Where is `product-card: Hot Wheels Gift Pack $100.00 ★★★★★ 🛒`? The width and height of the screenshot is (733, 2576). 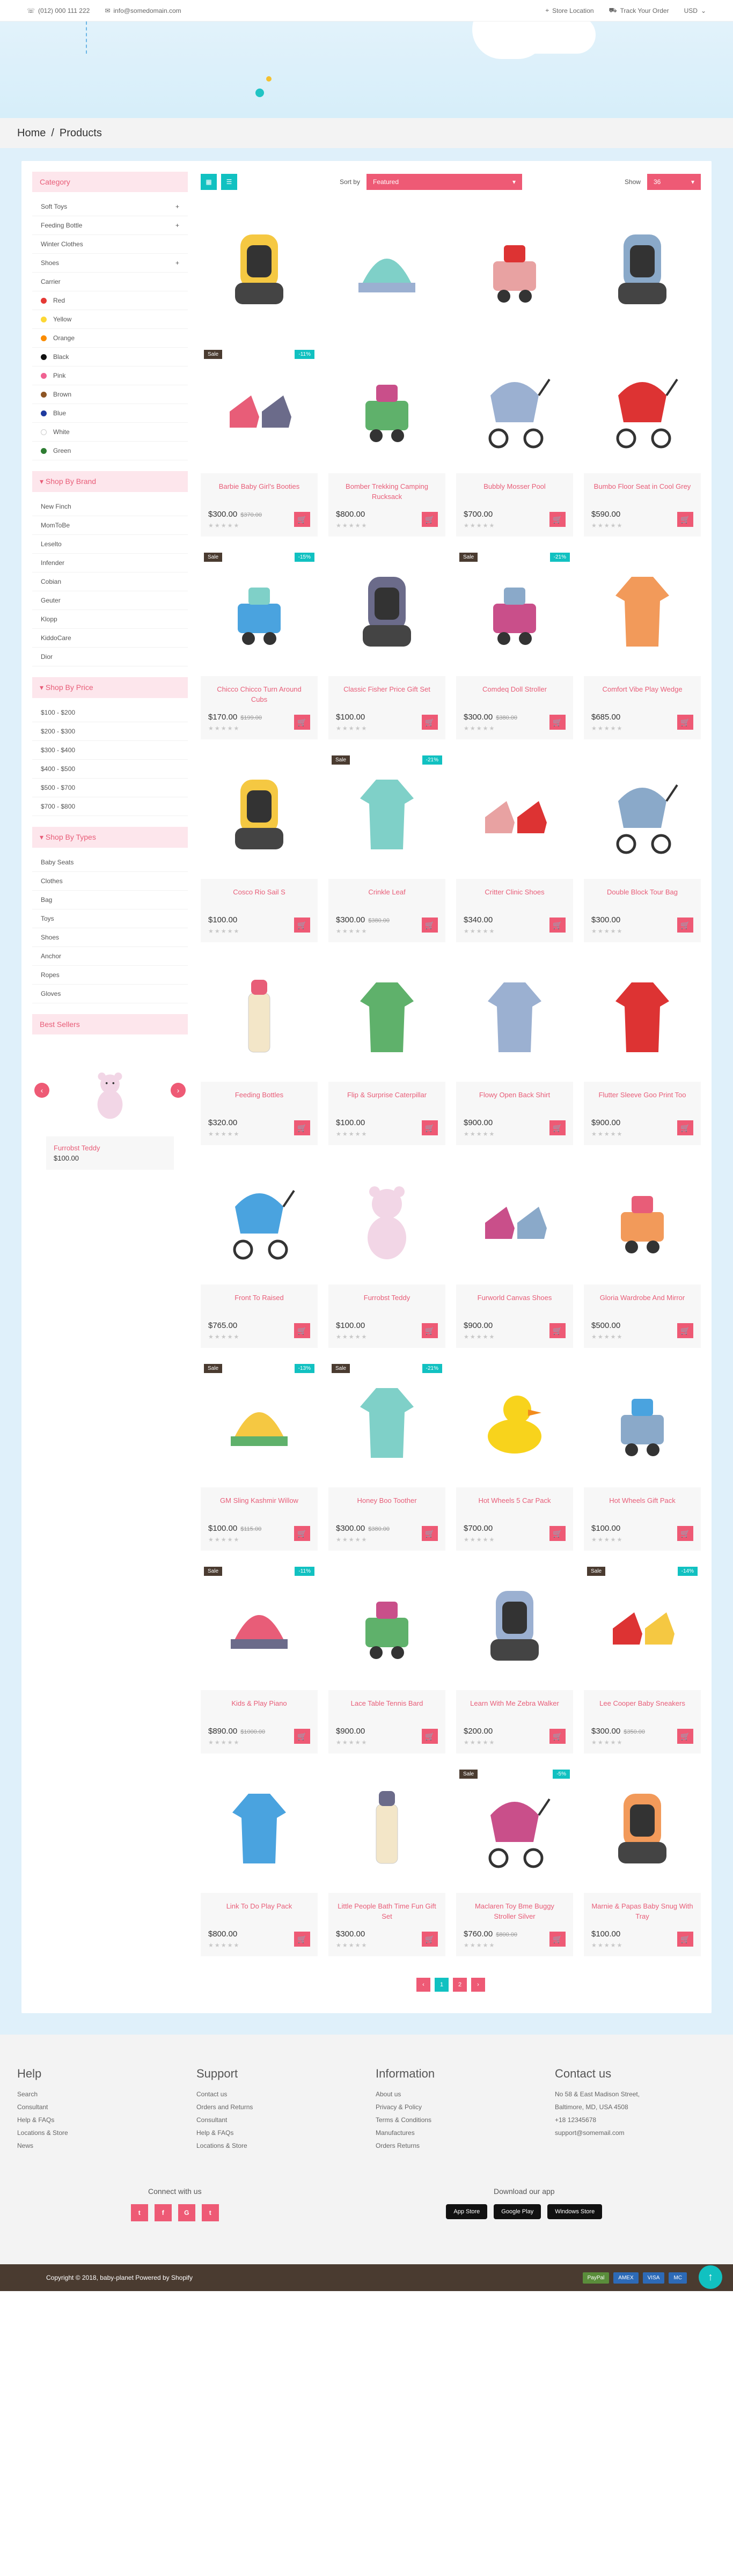
product-card: Hot Wheels Gift Pack $100.00 ★★★★★ 🛒 is located at coordinates (642, 1455).